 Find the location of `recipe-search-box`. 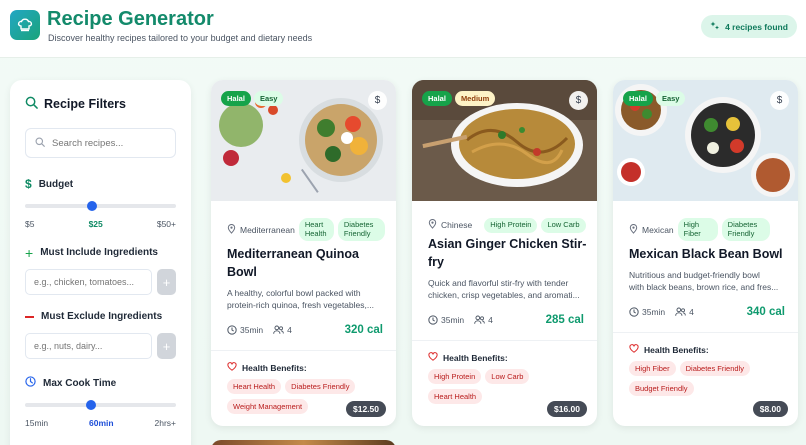

recipe-search-box is located at coordinates (100, 143).